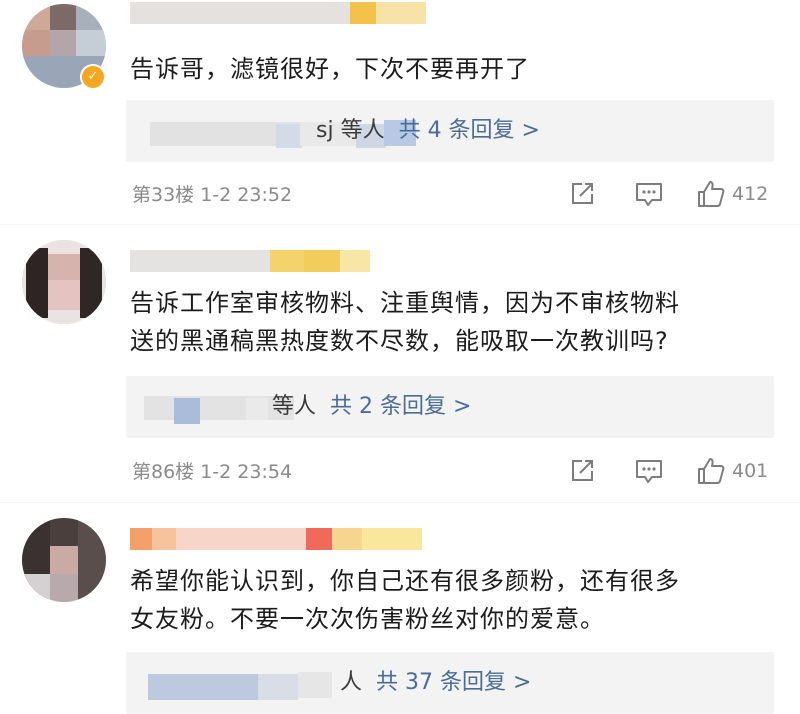  What do you see at coordinates (212, 472) in the screenshot?
I see `floor-timestamp: 第86楼 1-2 23:54` at bounding box center [212, 472].